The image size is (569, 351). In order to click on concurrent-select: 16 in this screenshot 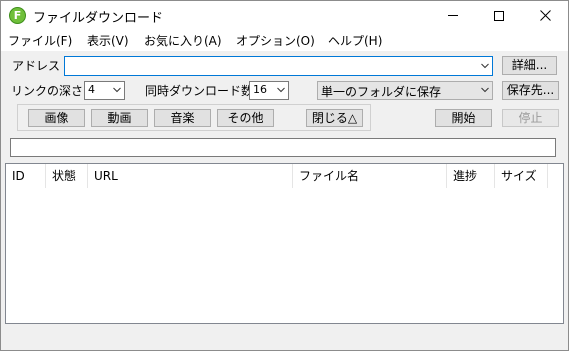, I will do `click(269, 90)`.